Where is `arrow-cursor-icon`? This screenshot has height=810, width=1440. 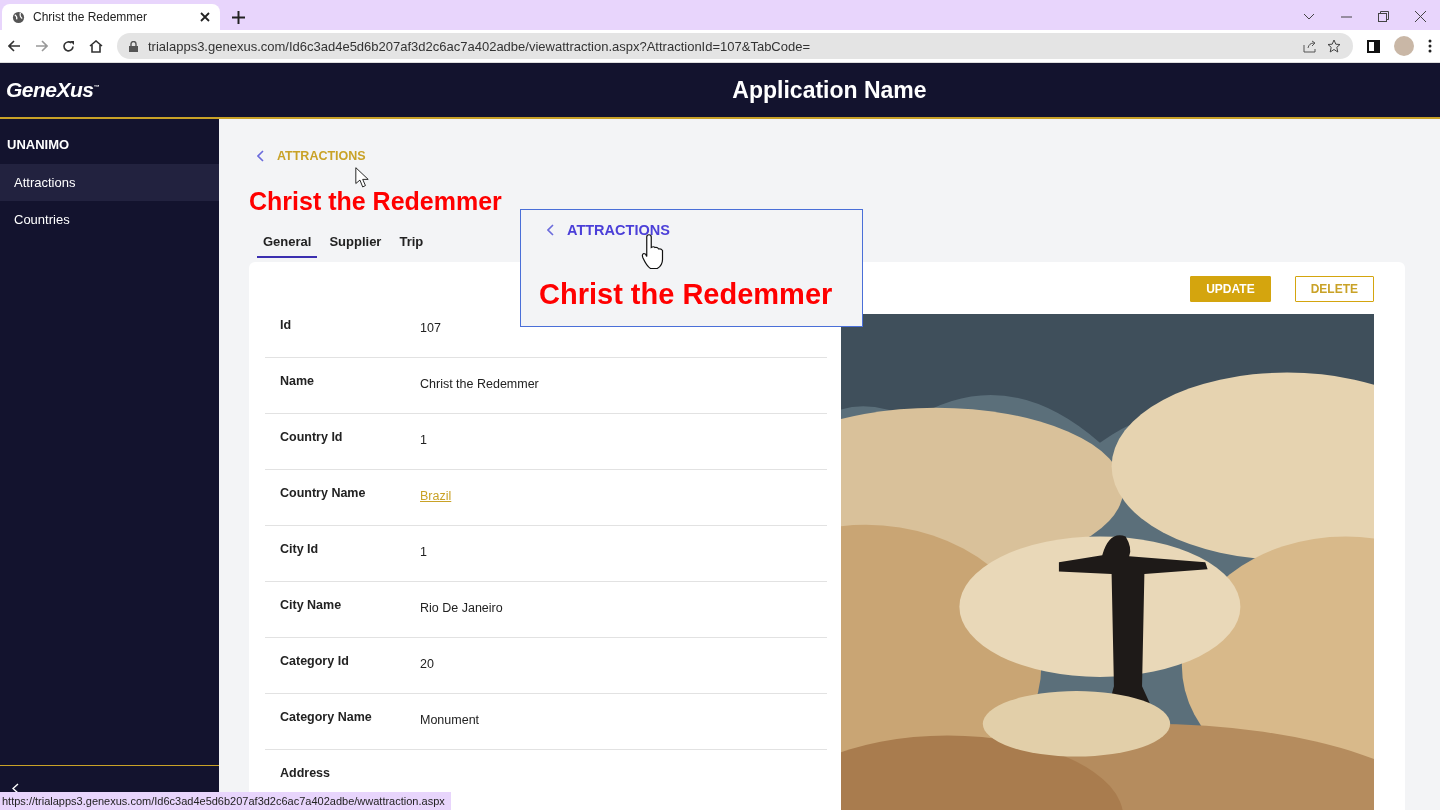
arrow-cursor-icon is located at coordinates (362, 178).